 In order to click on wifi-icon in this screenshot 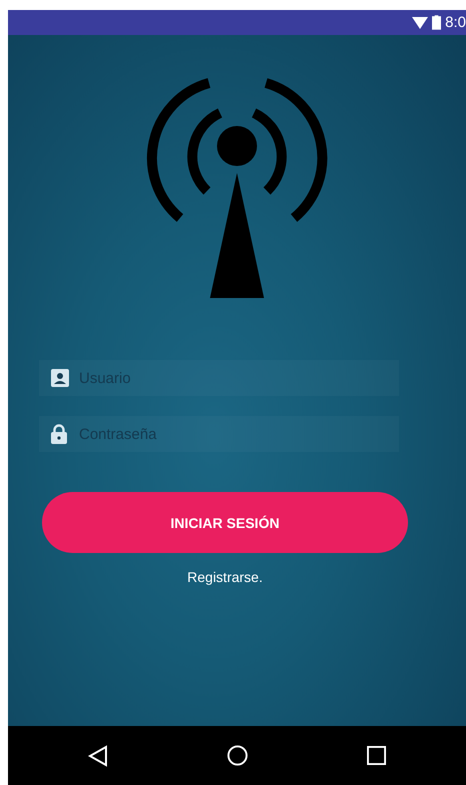, I will do `click(420, 22)`.